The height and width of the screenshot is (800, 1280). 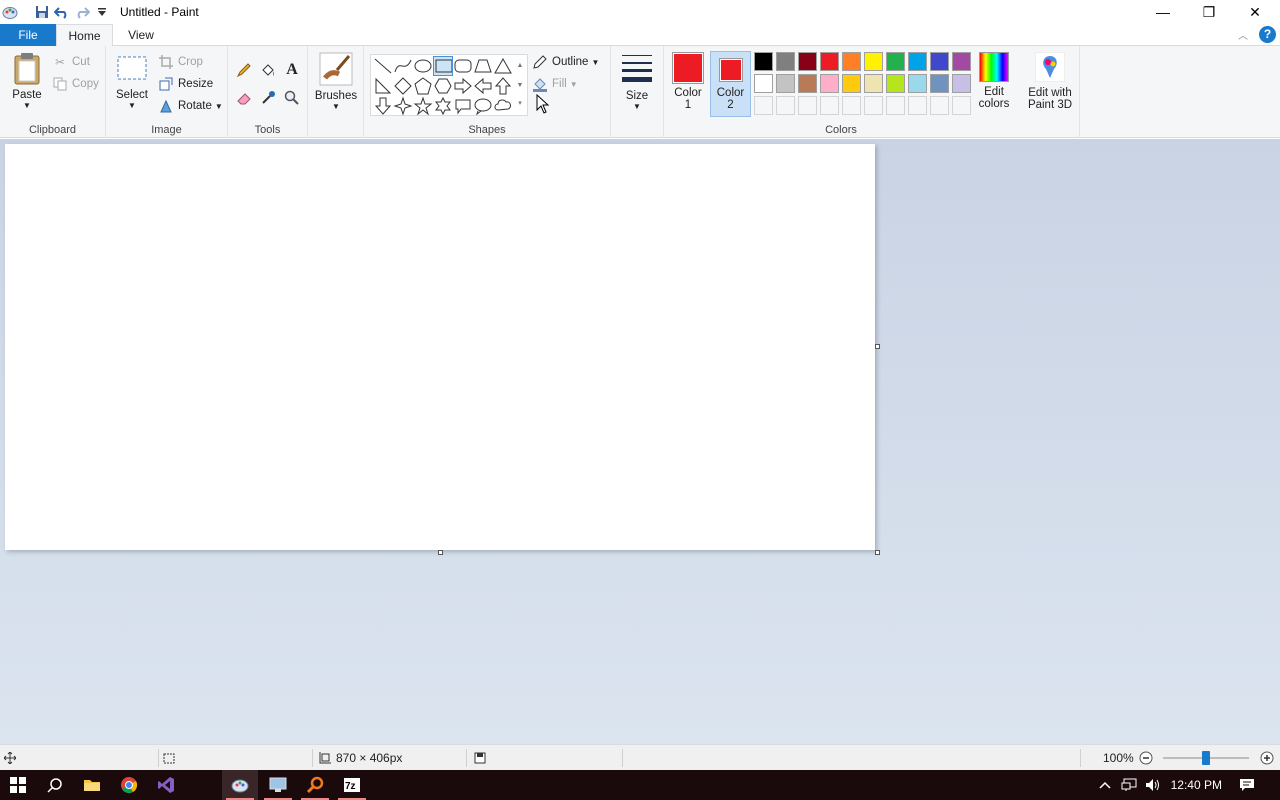 What do you see at coordinates (82, 12) in the screenshot?
I see `redo-icon` at bounding box center [82, 12].